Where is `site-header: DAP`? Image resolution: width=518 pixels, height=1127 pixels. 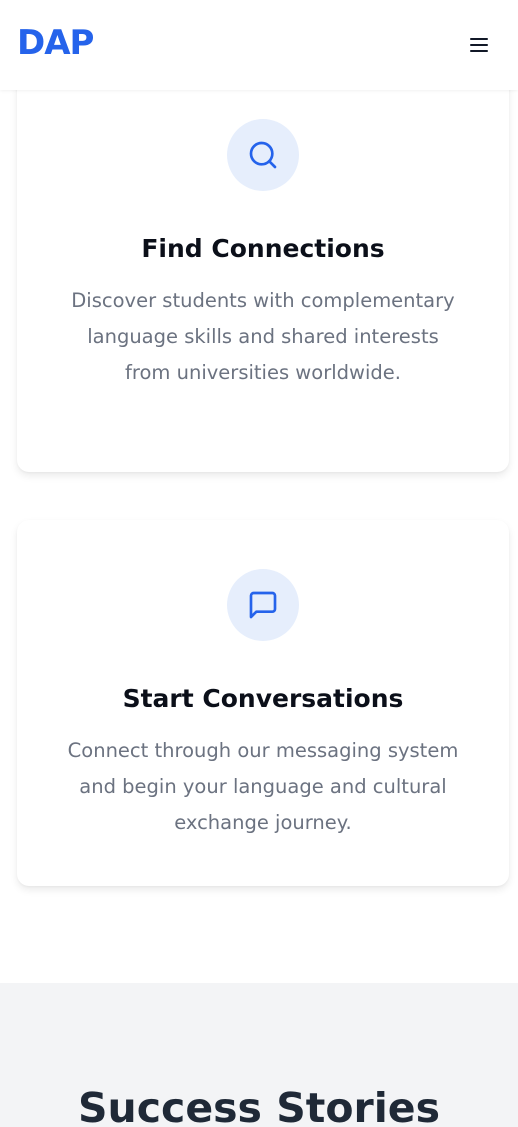
site-header: DAP is located at coordinates (259, 45).